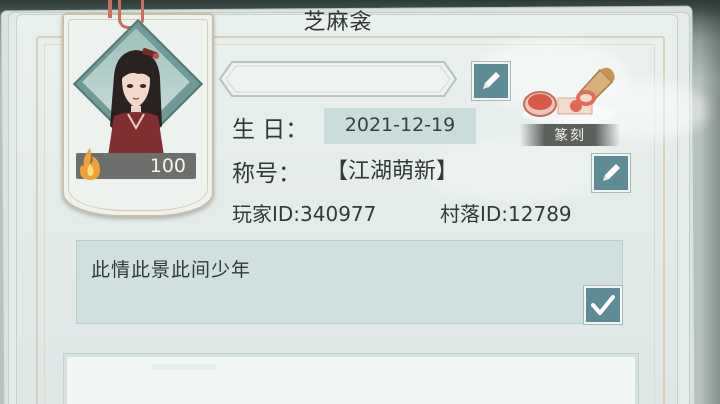  I want to click on birthday-value: 2021-12-19, so click(400, 125).